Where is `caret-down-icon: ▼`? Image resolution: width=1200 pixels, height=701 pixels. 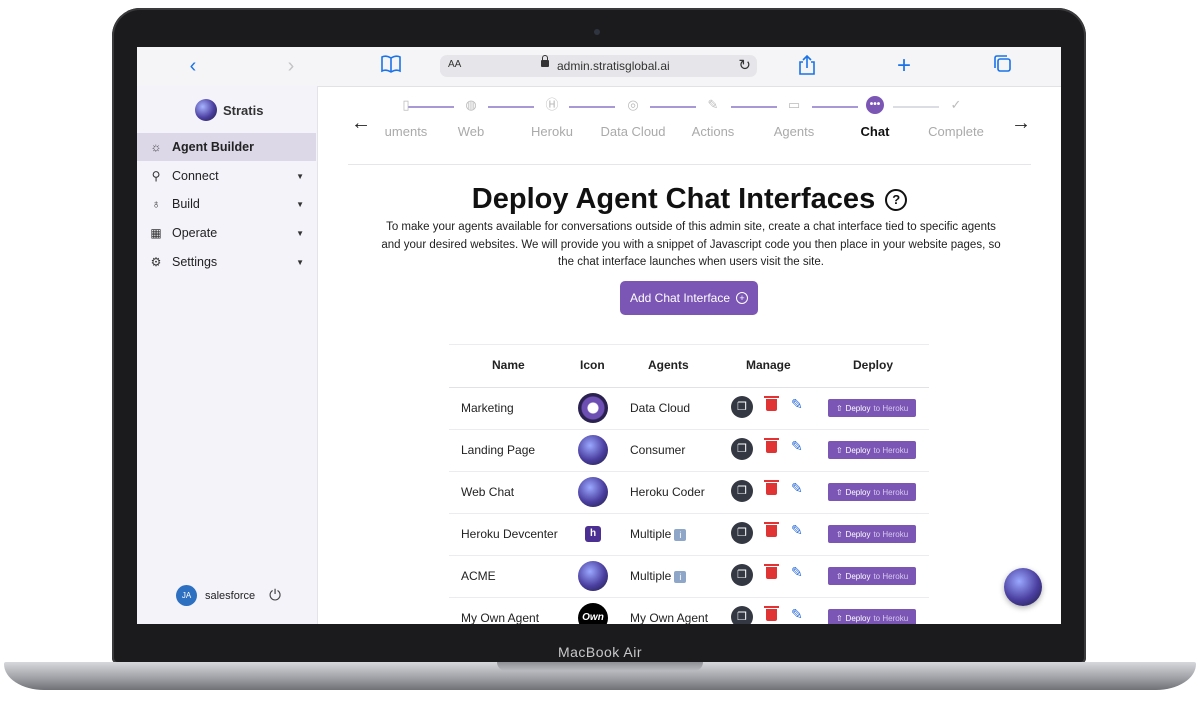
caret-down-icon: ▼ is located at coordinates (300, 262).